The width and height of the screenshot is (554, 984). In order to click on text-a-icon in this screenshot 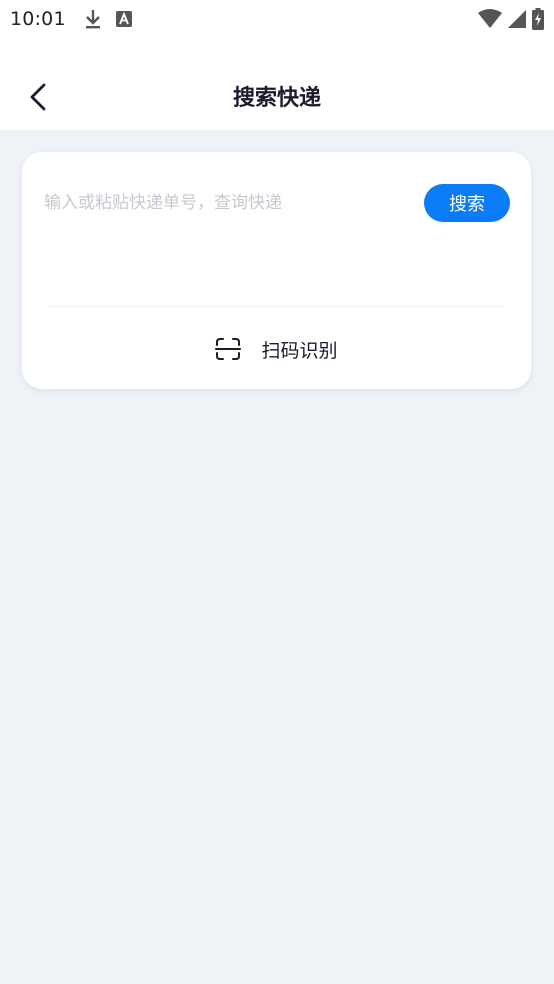, I will do `click(123, 19)`.